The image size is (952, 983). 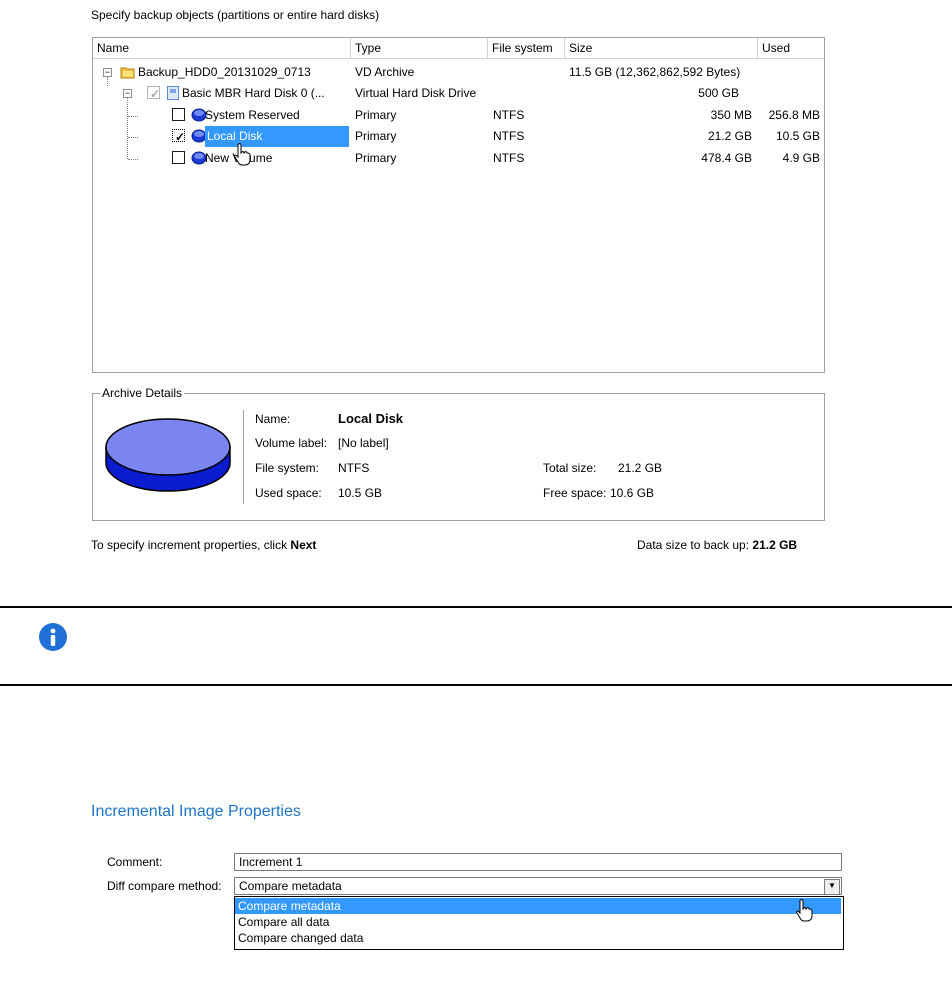 I want to click on data-size-label: Data size to back up:, so click(x=695, y=545).